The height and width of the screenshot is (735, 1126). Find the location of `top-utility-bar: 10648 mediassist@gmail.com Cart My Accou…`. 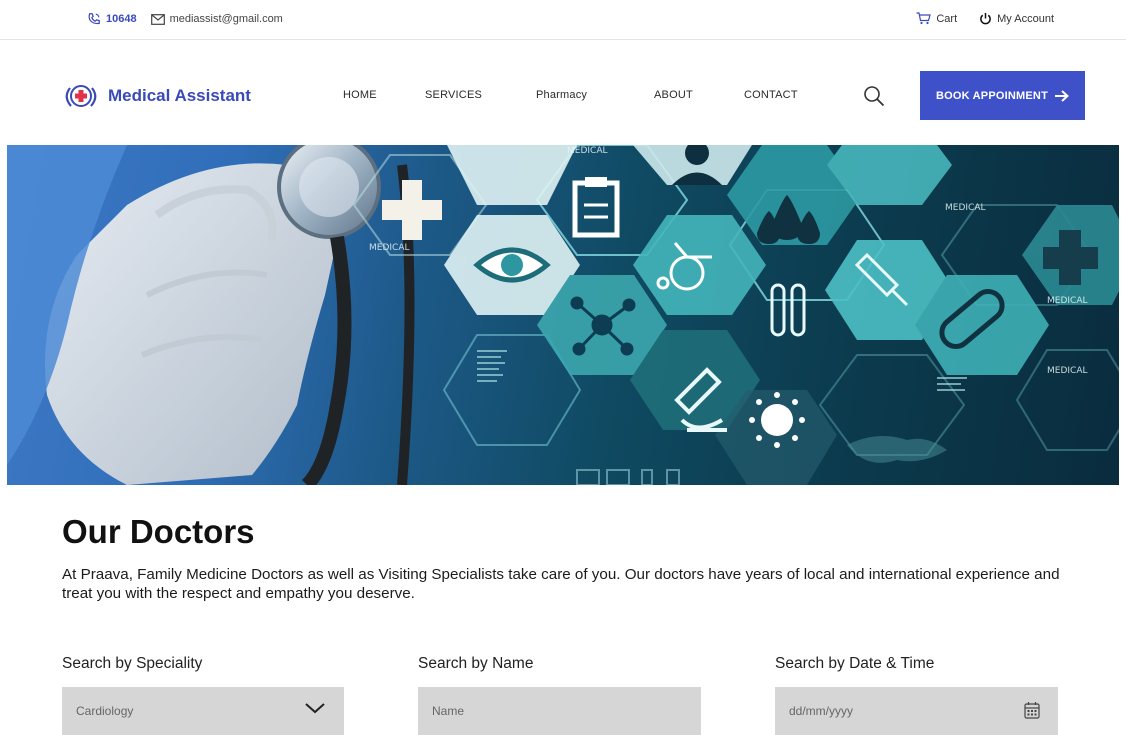

top-utility-bar: 10648 mediassist@gmail.com Cart My Accou… is located at coordinates (563, 20).